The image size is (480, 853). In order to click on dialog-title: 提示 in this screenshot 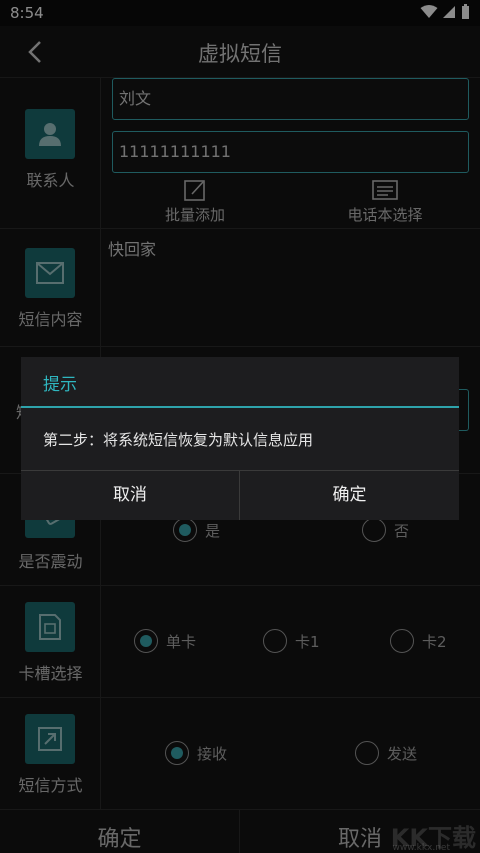, I will do `click(60, 385)`.